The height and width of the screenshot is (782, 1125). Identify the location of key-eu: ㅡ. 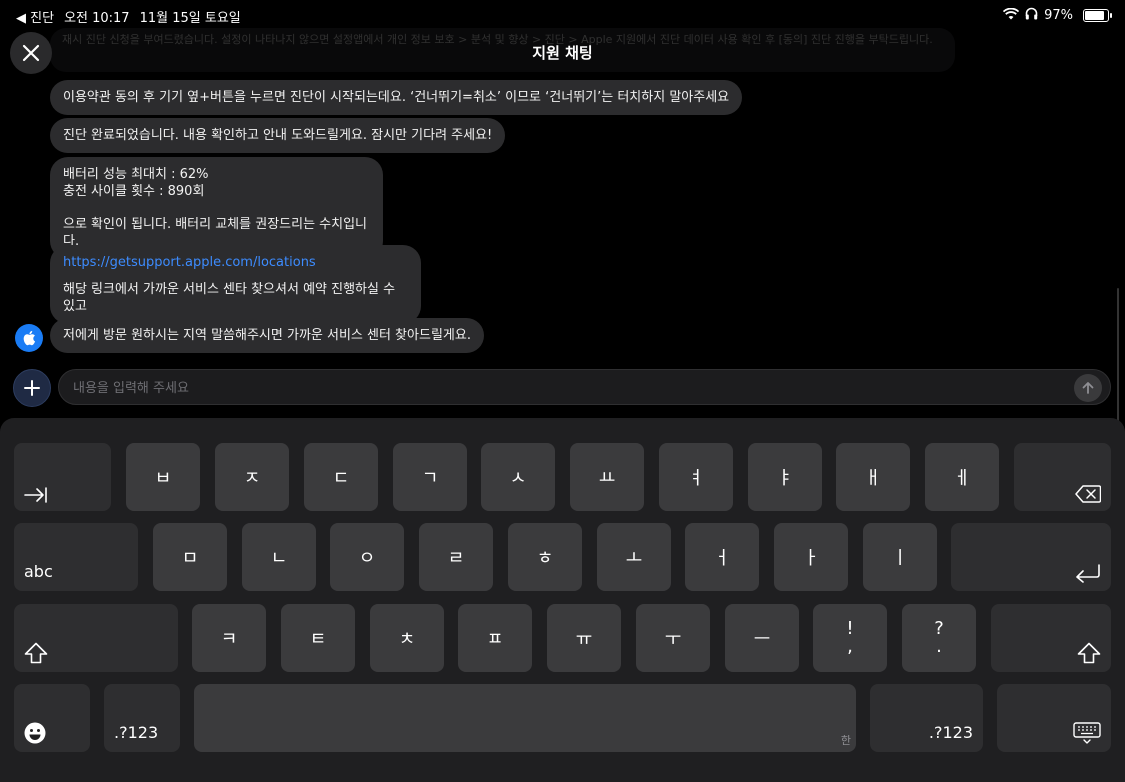
(762, 638).